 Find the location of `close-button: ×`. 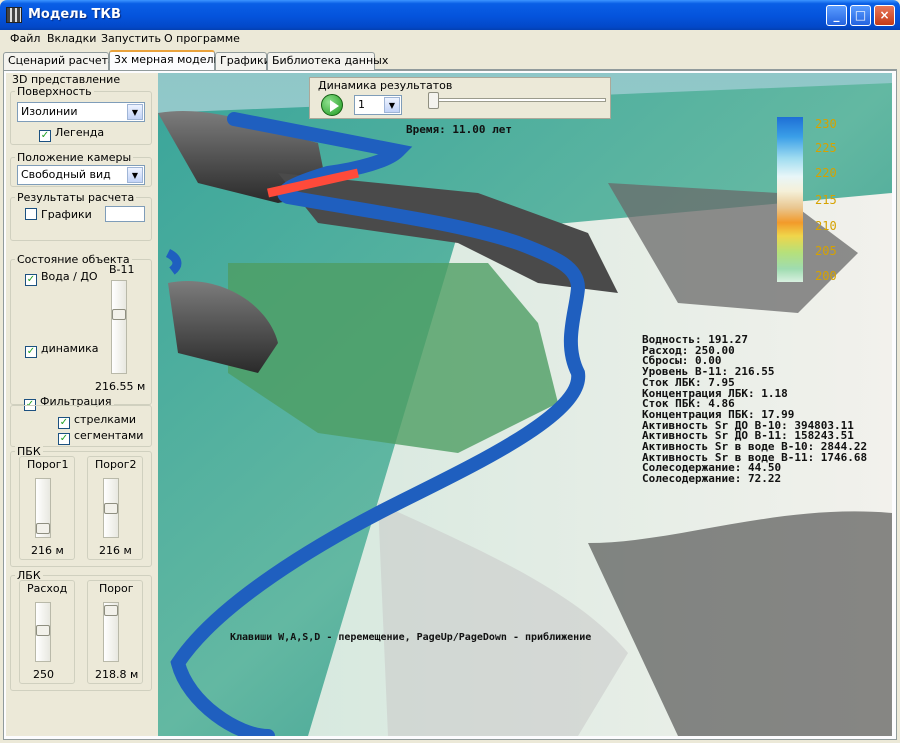

close-button: × is located at coordinates (884, 15).